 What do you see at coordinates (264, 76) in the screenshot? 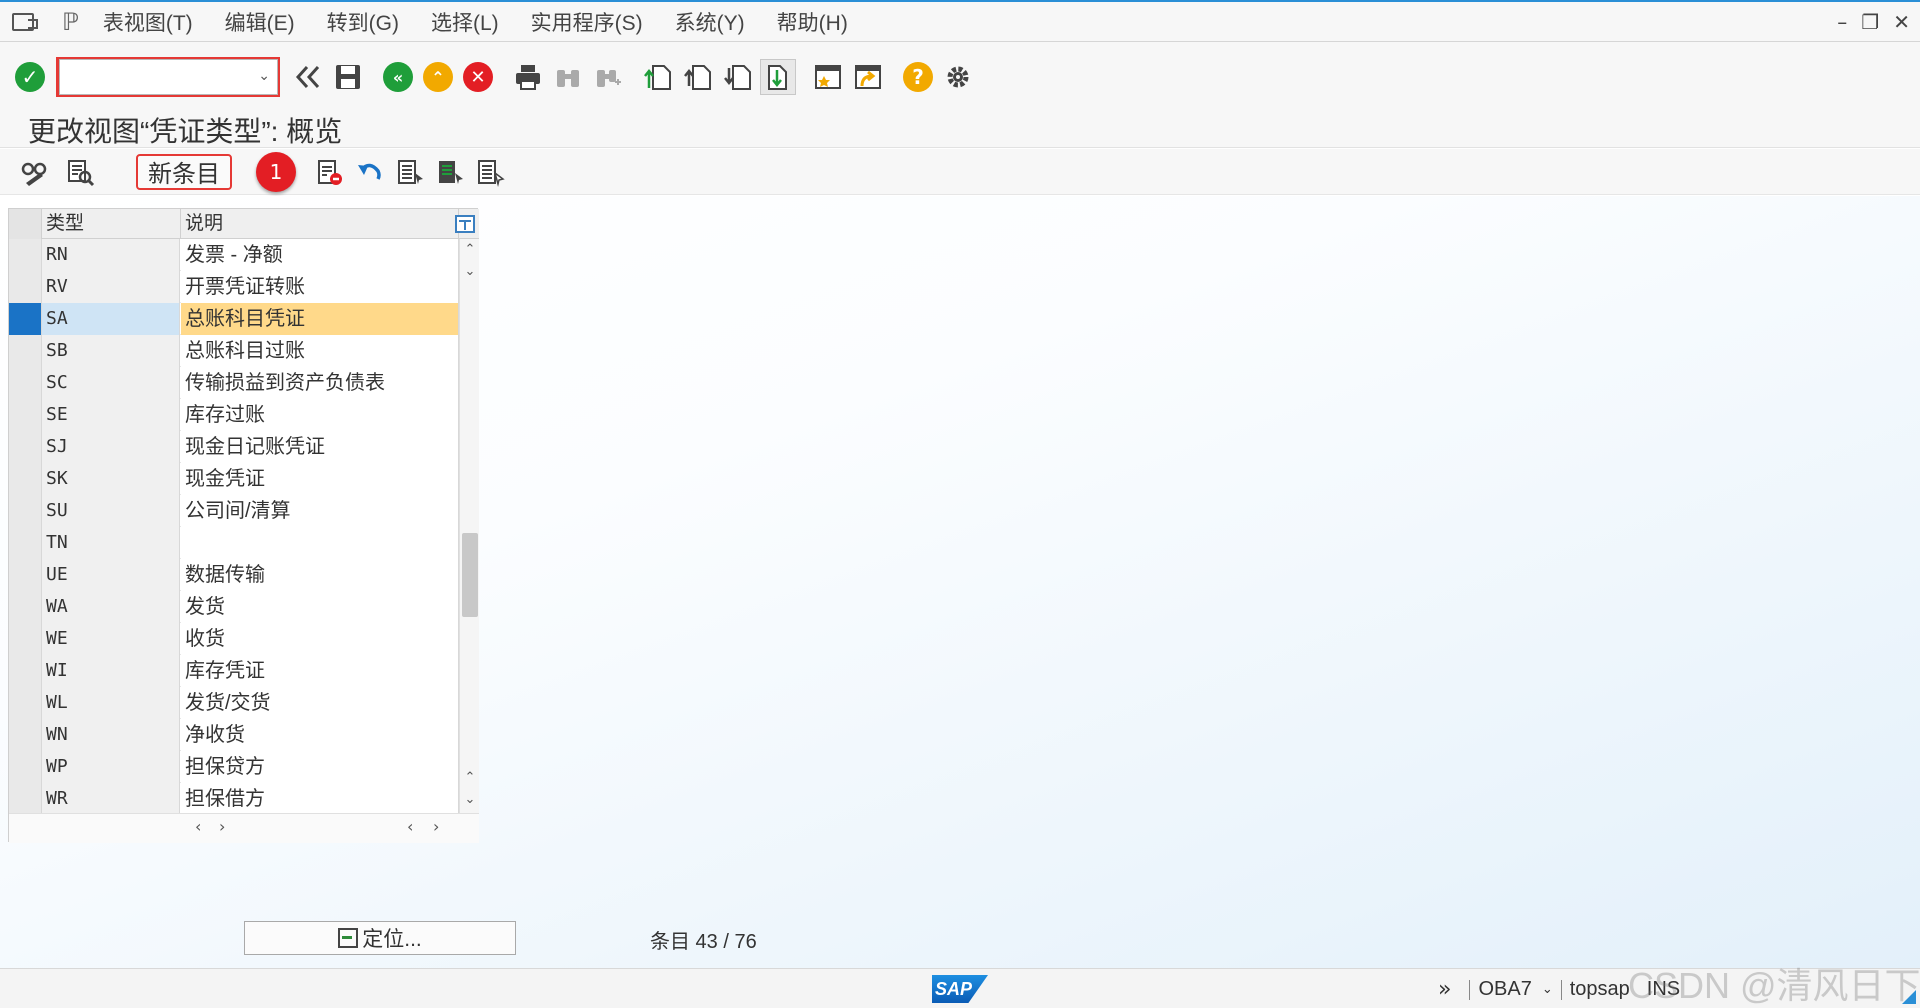
I see `command-dropdown-icon: ⌄` at bounding box center [264, 76].